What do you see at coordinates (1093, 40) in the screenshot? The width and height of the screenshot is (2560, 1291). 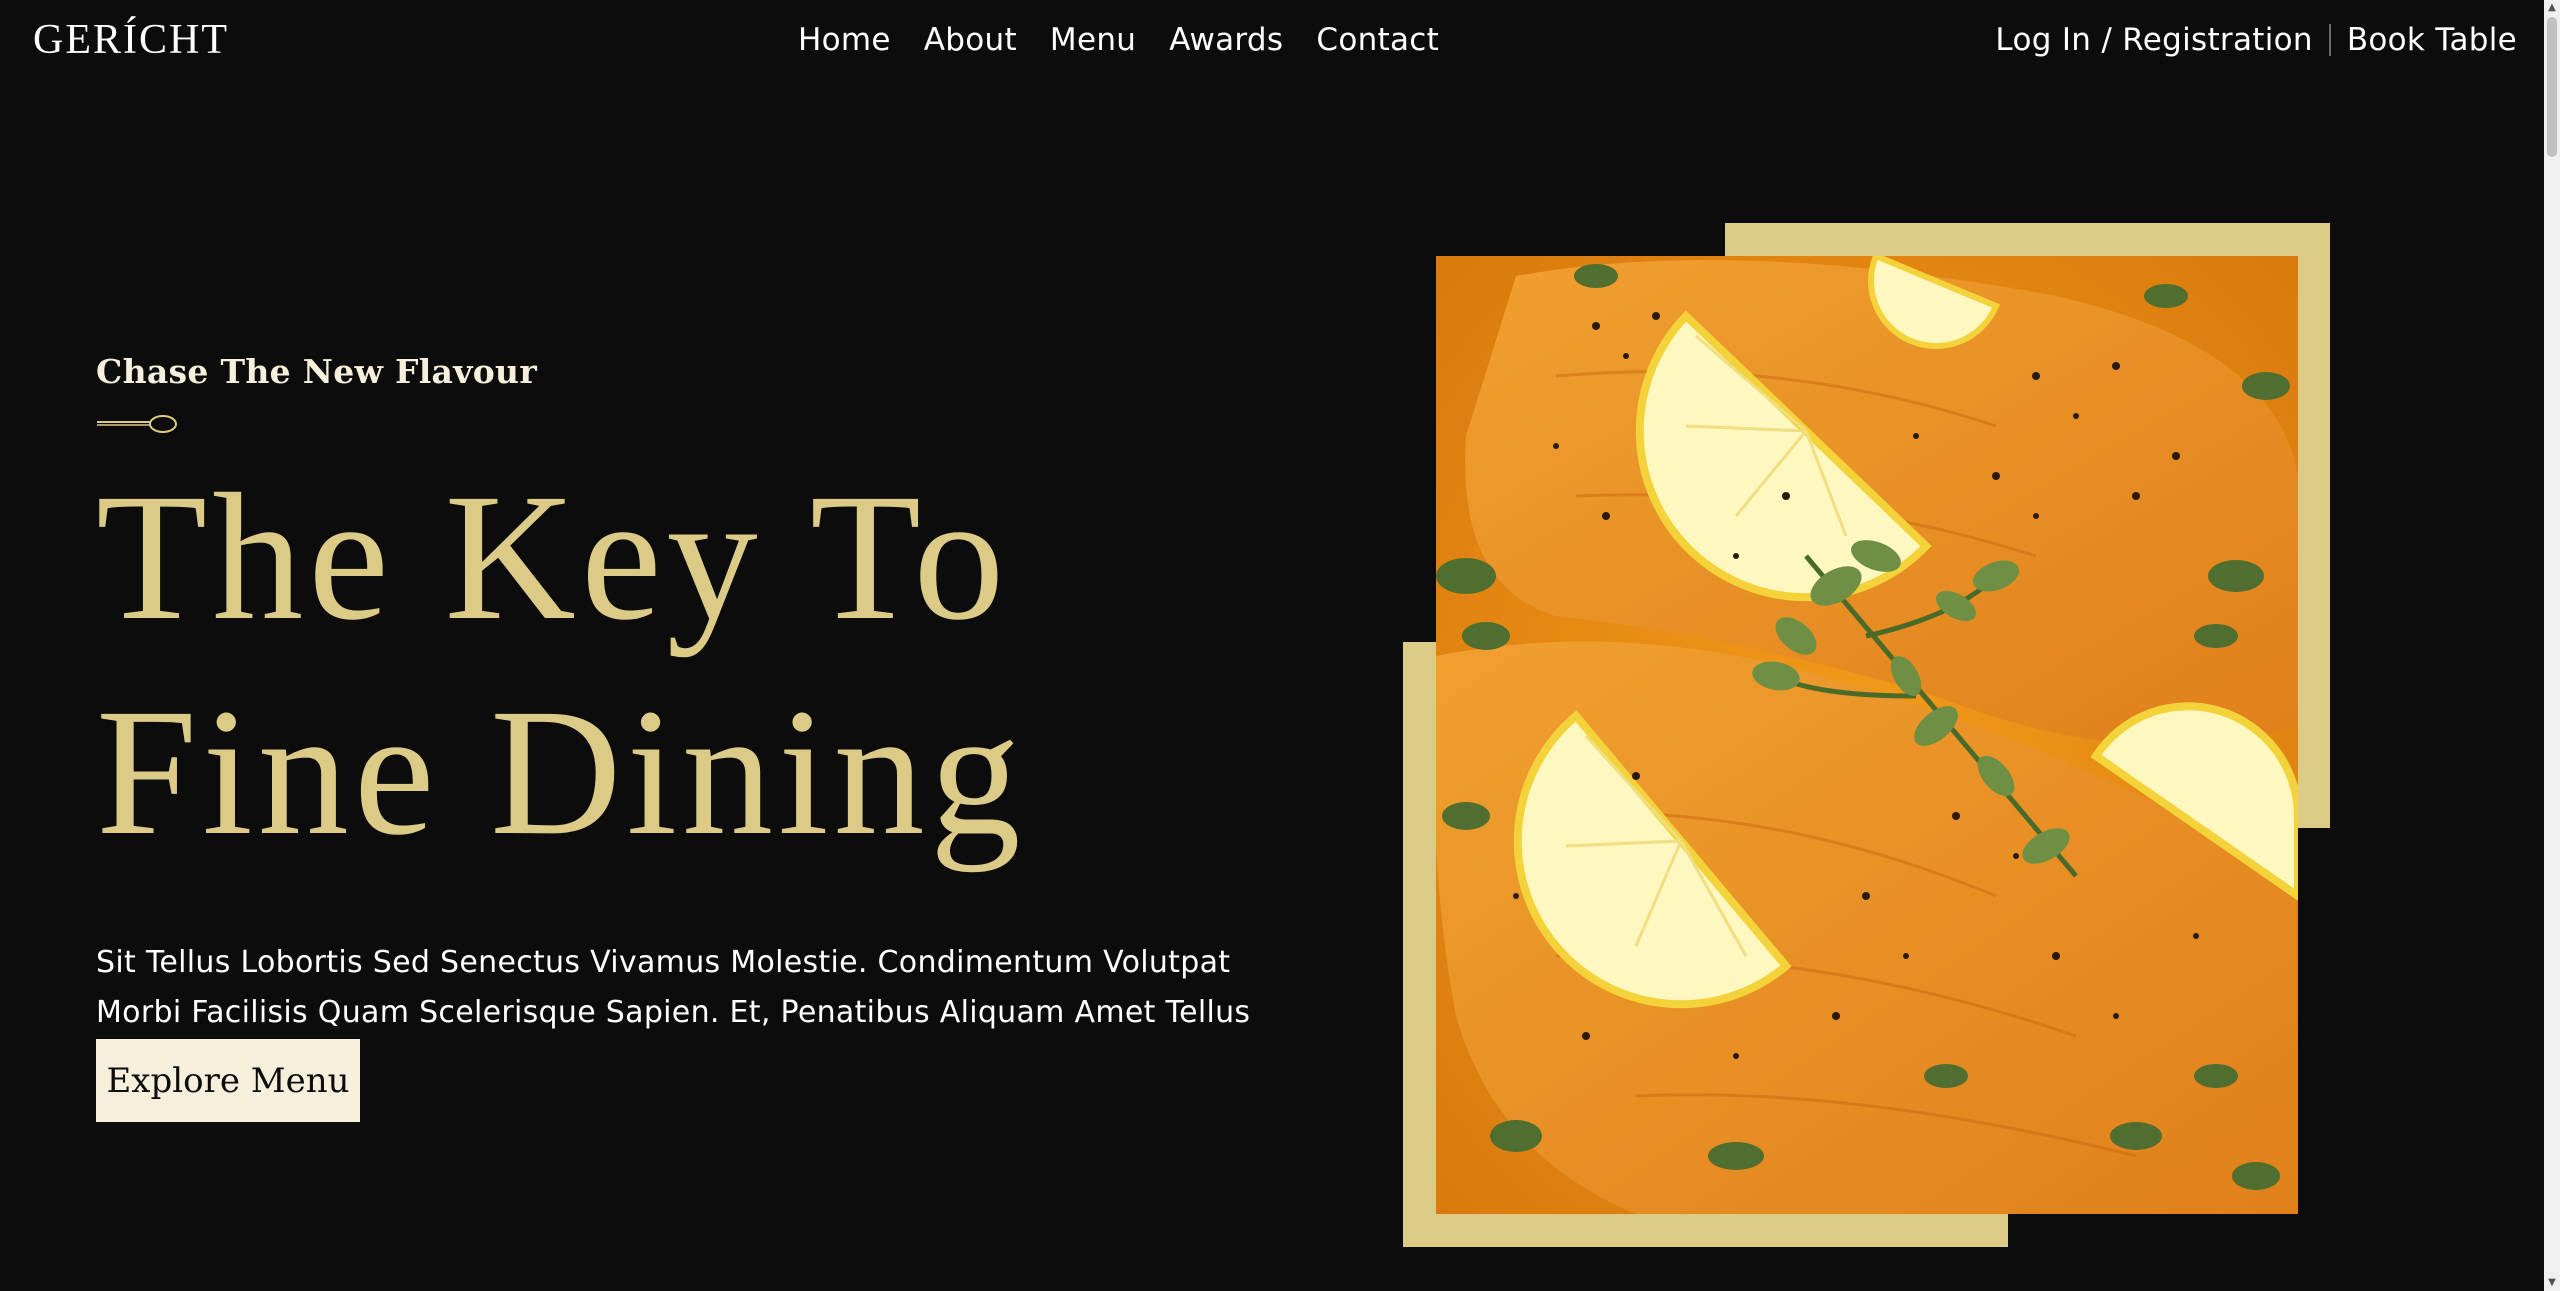 I see `nav-link-menu: Menu` at bounding box center [1093, 40].